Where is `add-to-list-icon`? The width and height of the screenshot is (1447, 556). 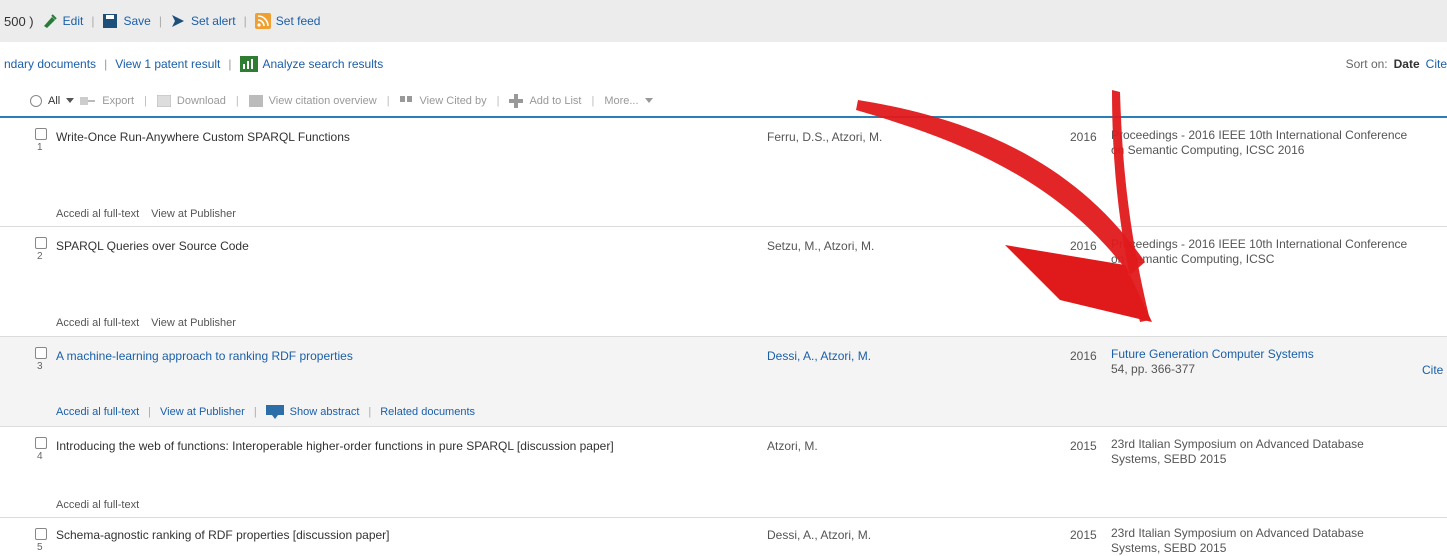 add-to-list-icon is located at coordinates (516, 101).